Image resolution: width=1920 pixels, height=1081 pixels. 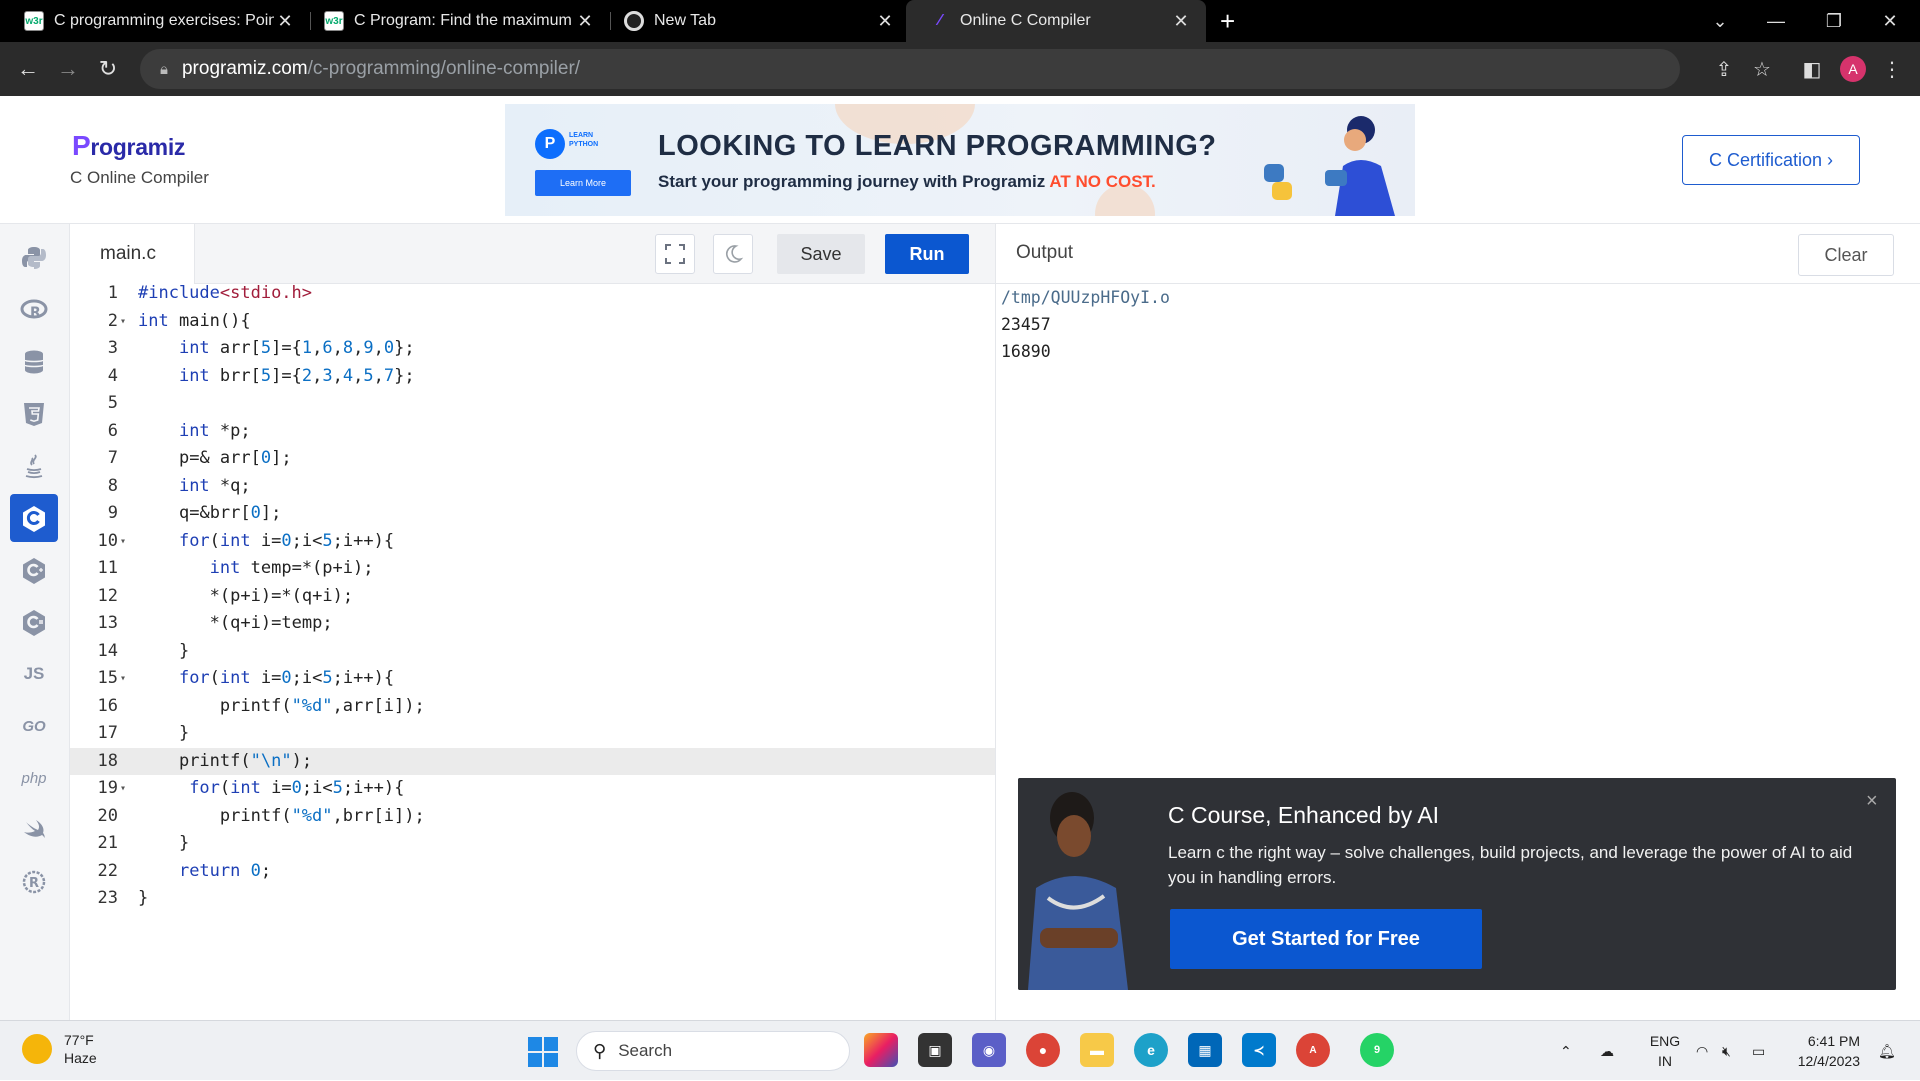 I want to click on php-language-icon: php, so click(x=34, y=778).